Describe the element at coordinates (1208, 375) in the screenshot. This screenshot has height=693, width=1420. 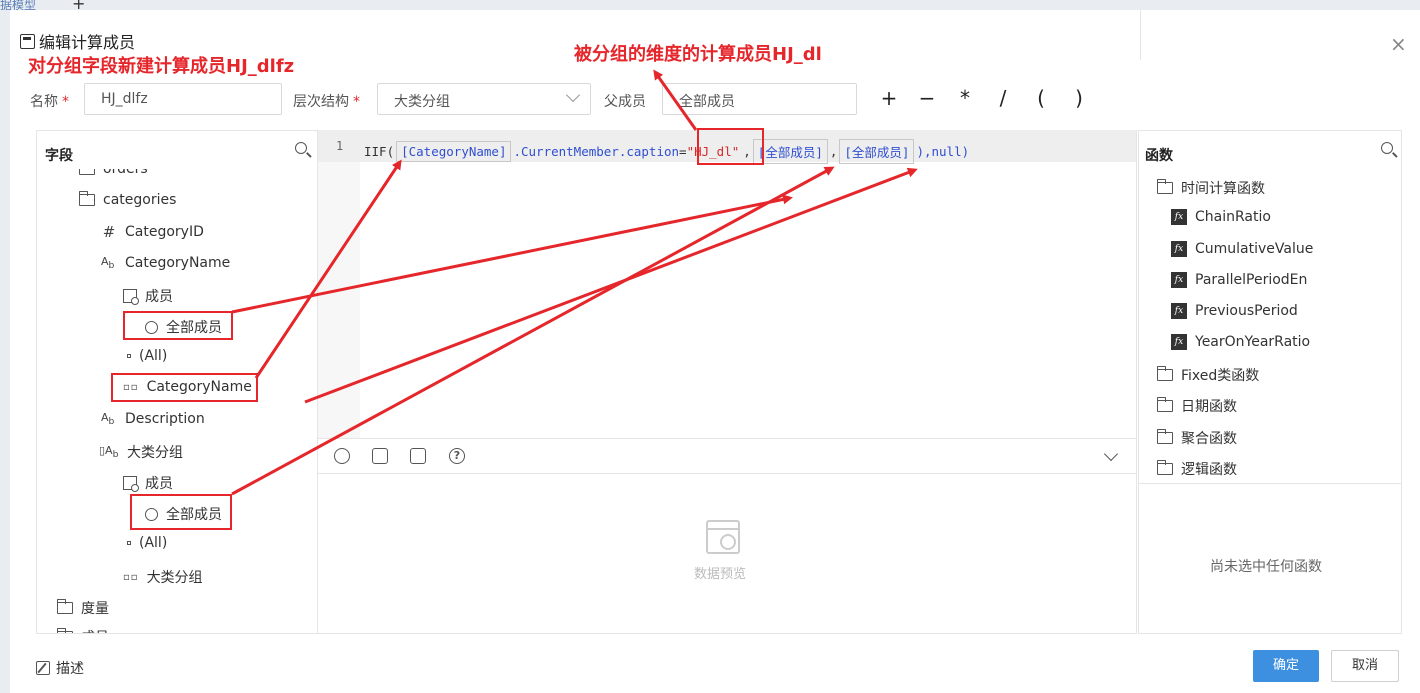
I see `fn-folder-fixed: Fixed类函数` at that location.